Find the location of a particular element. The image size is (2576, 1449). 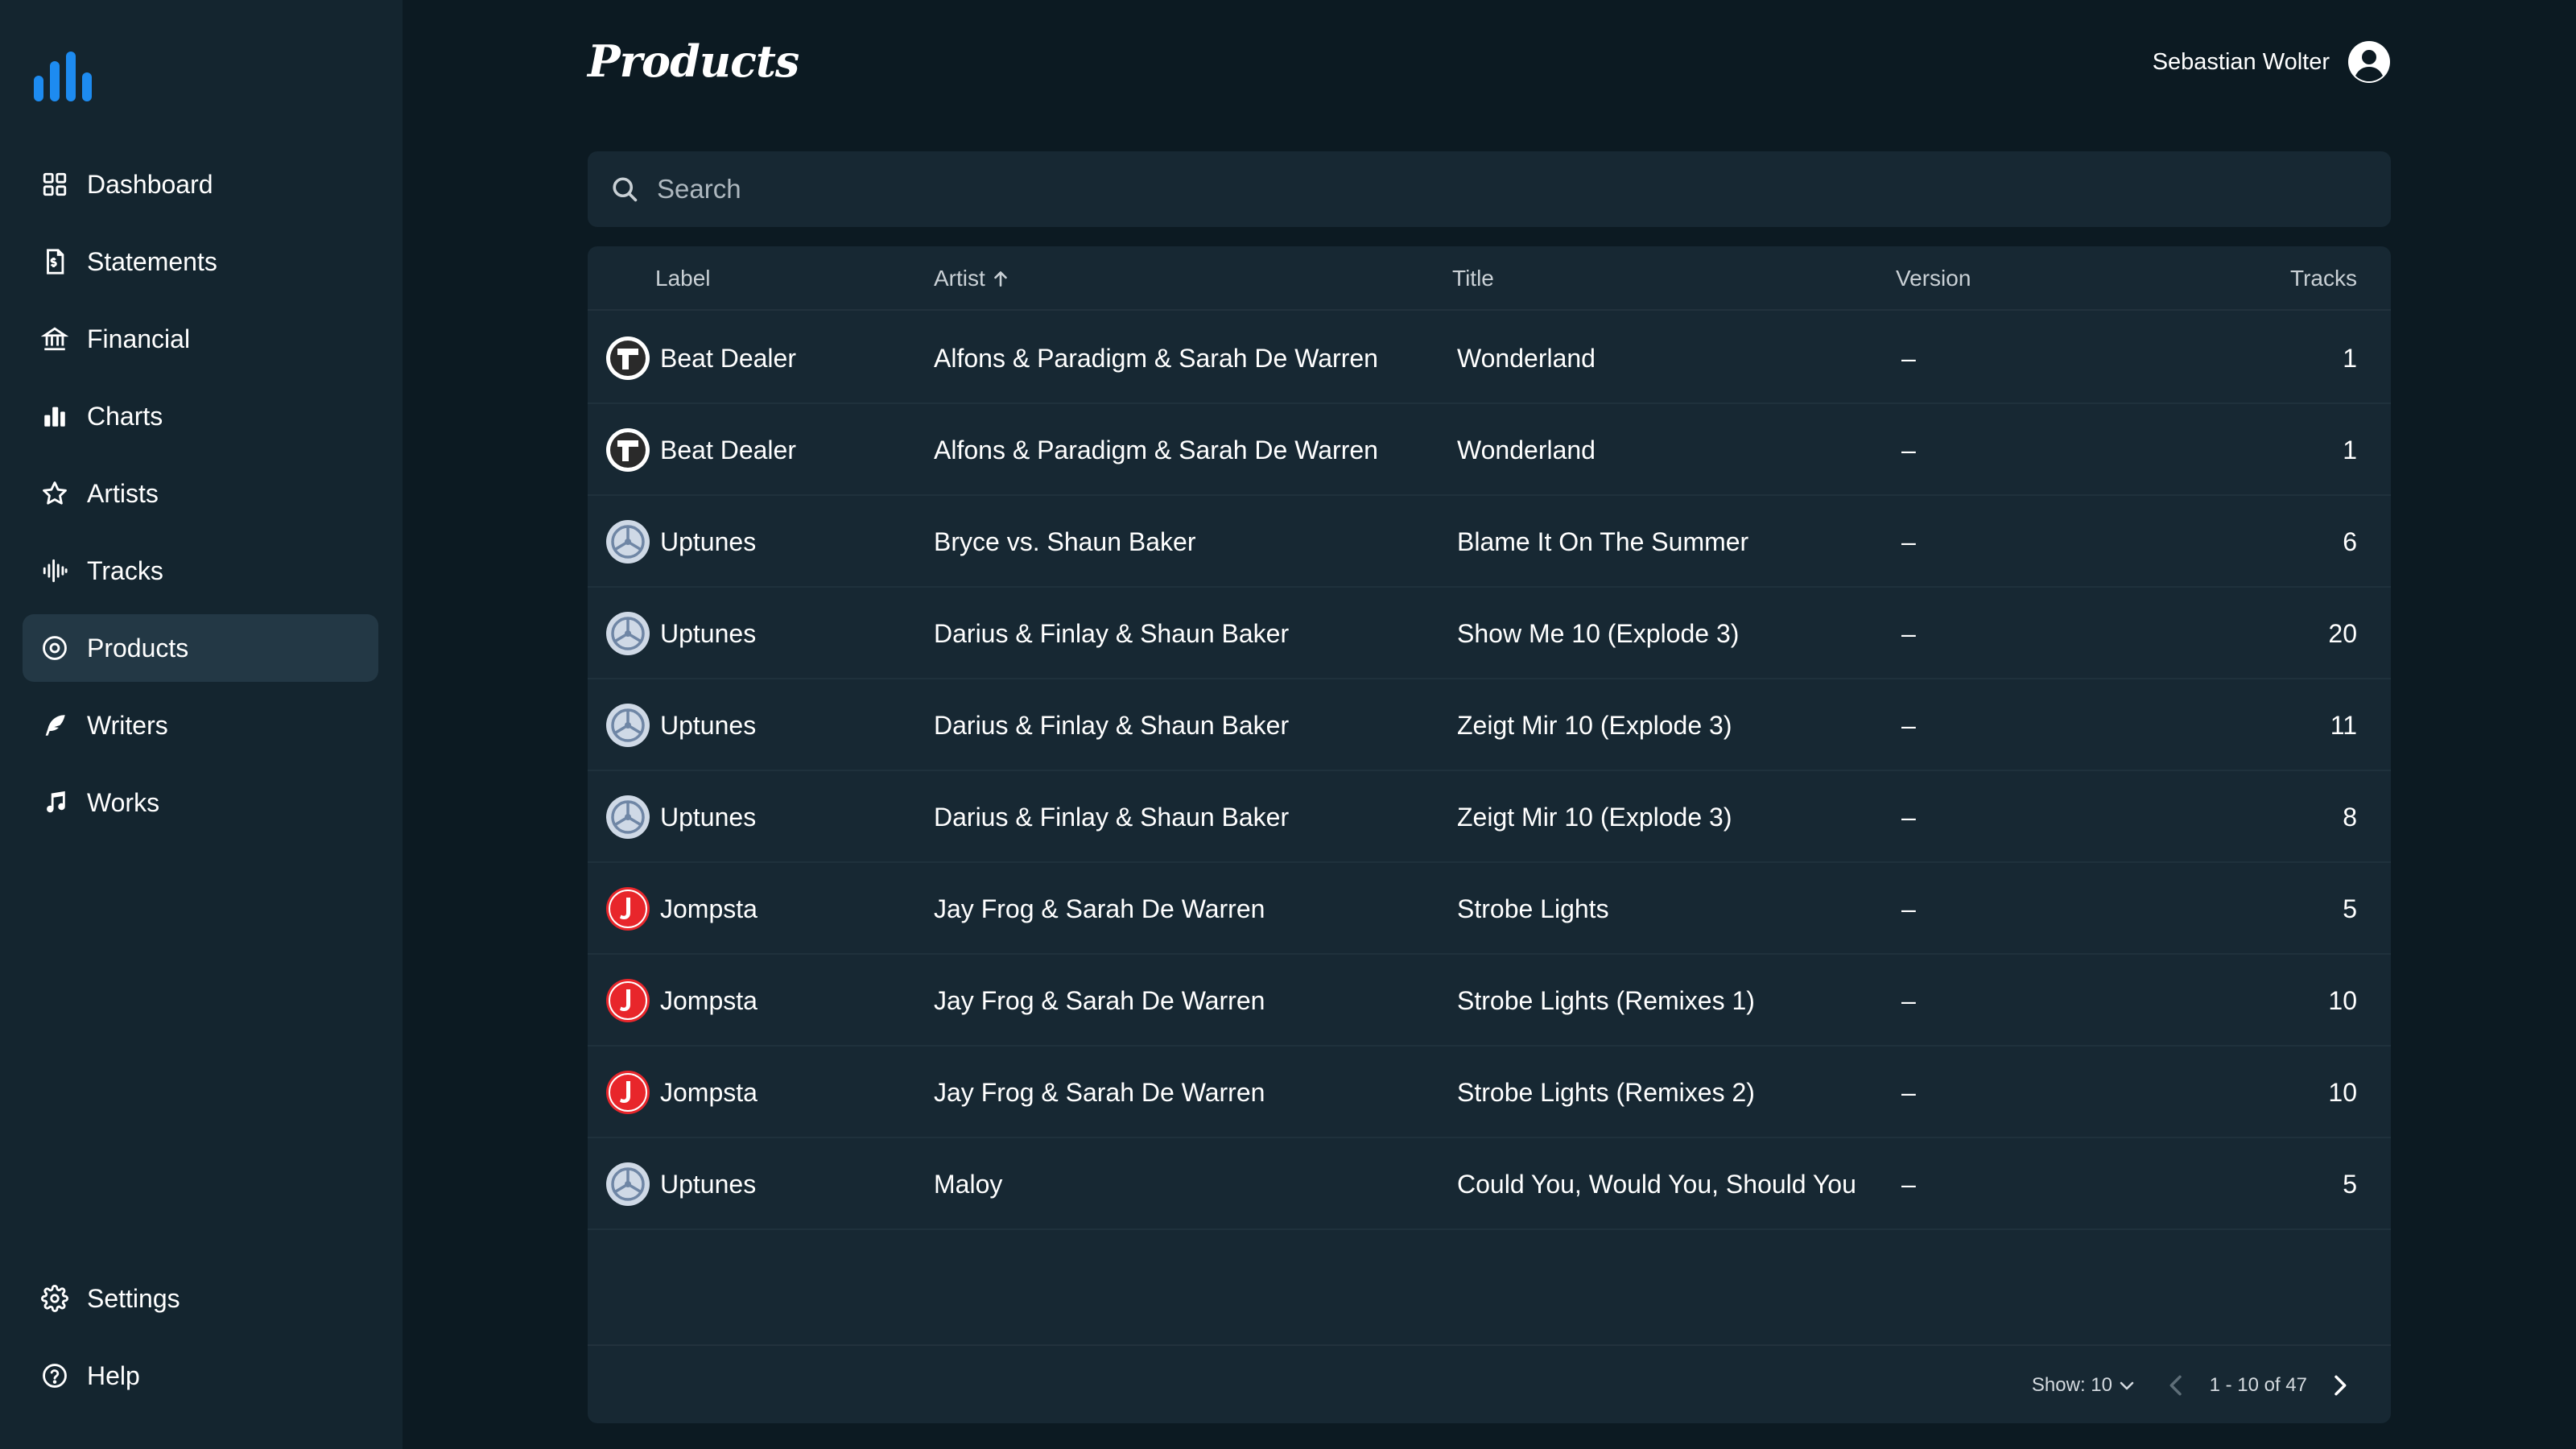

artist-cell: Bryce vs. Shaun Baker is located at coordinates (1065, 541).